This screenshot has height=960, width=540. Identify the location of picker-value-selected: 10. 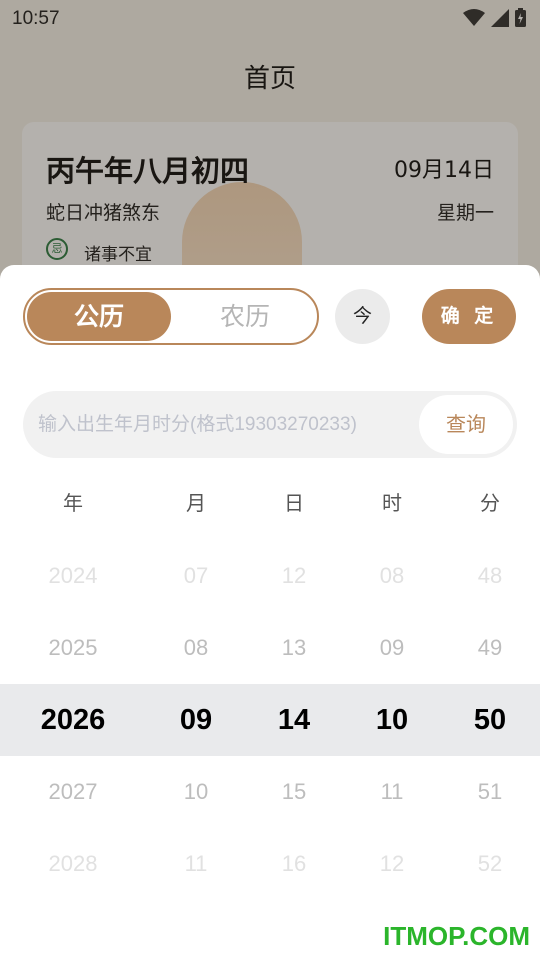
(392, 720).